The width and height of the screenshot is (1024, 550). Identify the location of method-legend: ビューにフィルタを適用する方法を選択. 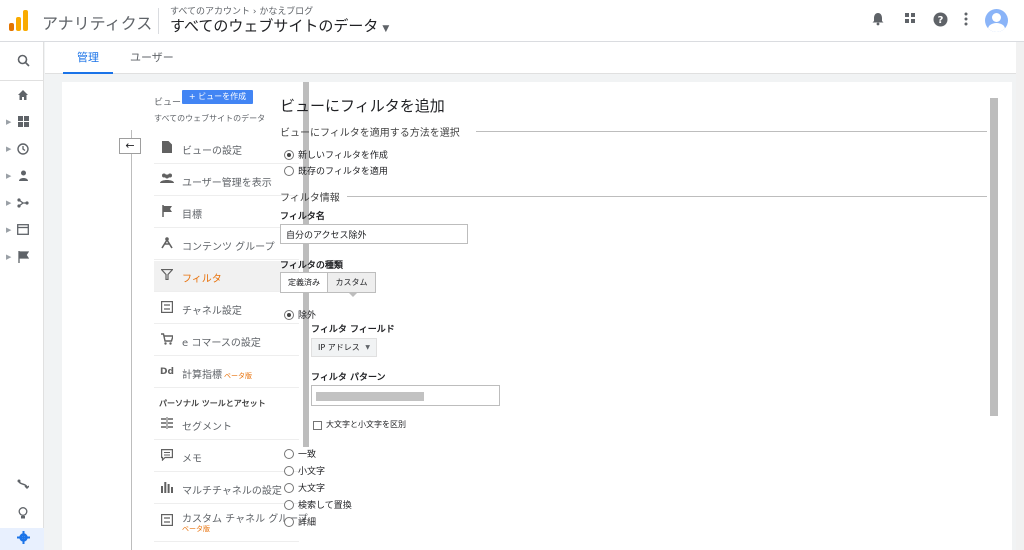
(370, 133).